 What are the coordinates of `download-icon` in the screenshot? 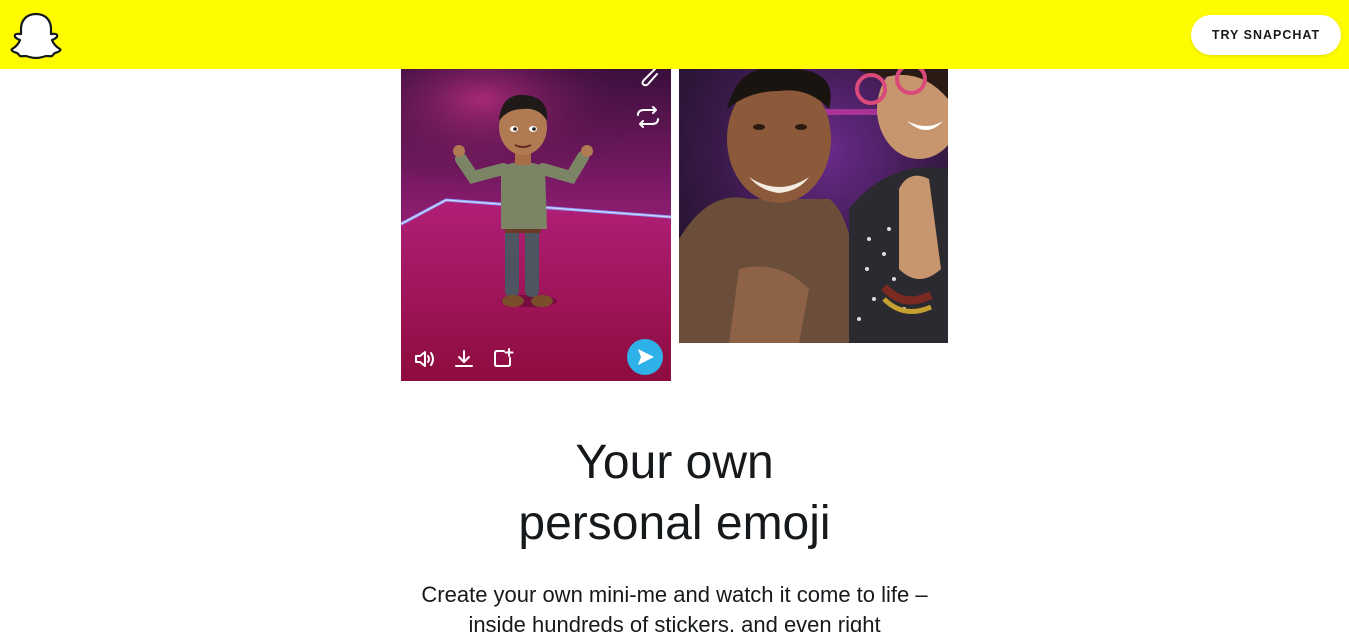 It's located at (464, 361).